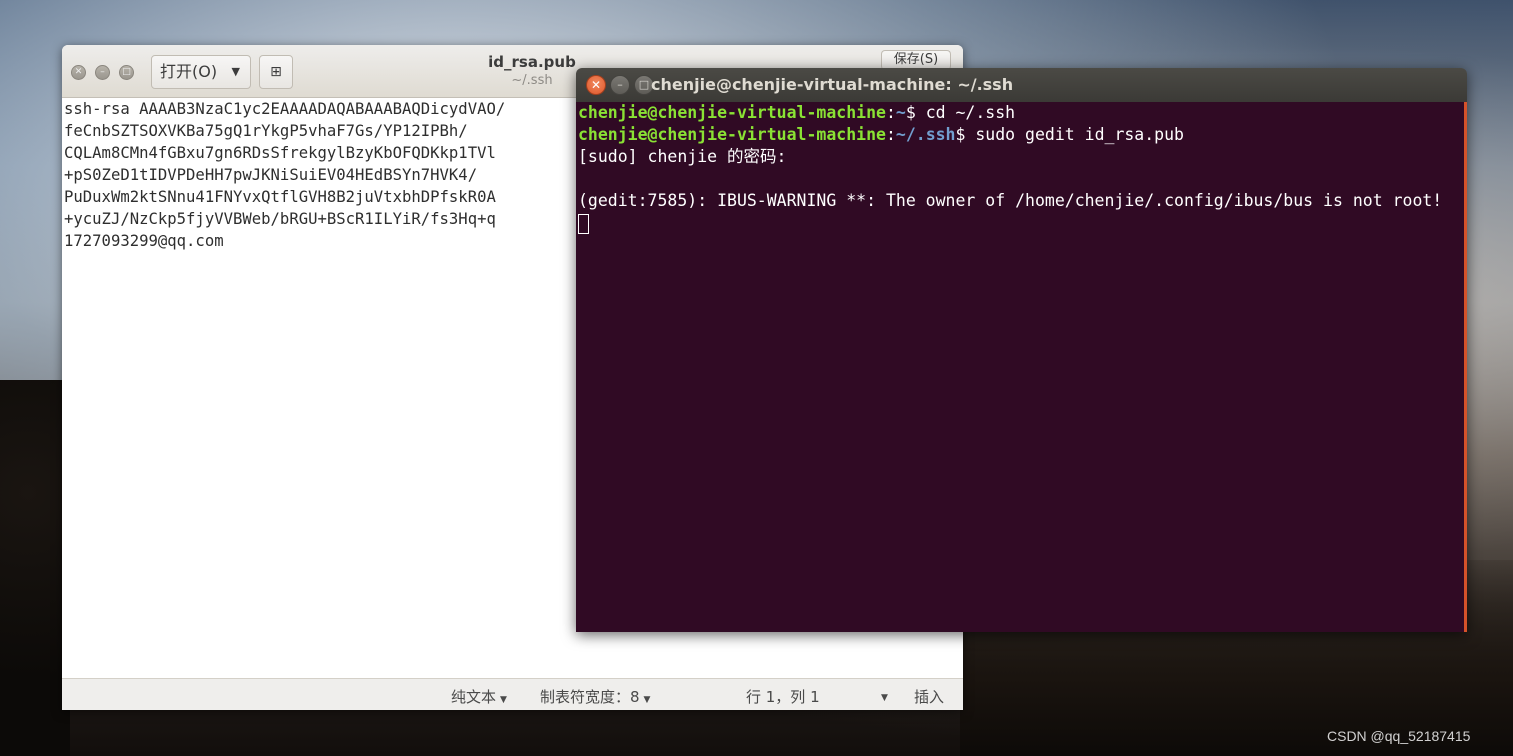 The image size is (1513, 756). I want to click on new-document-icon: ⊞, so click(276, 72).